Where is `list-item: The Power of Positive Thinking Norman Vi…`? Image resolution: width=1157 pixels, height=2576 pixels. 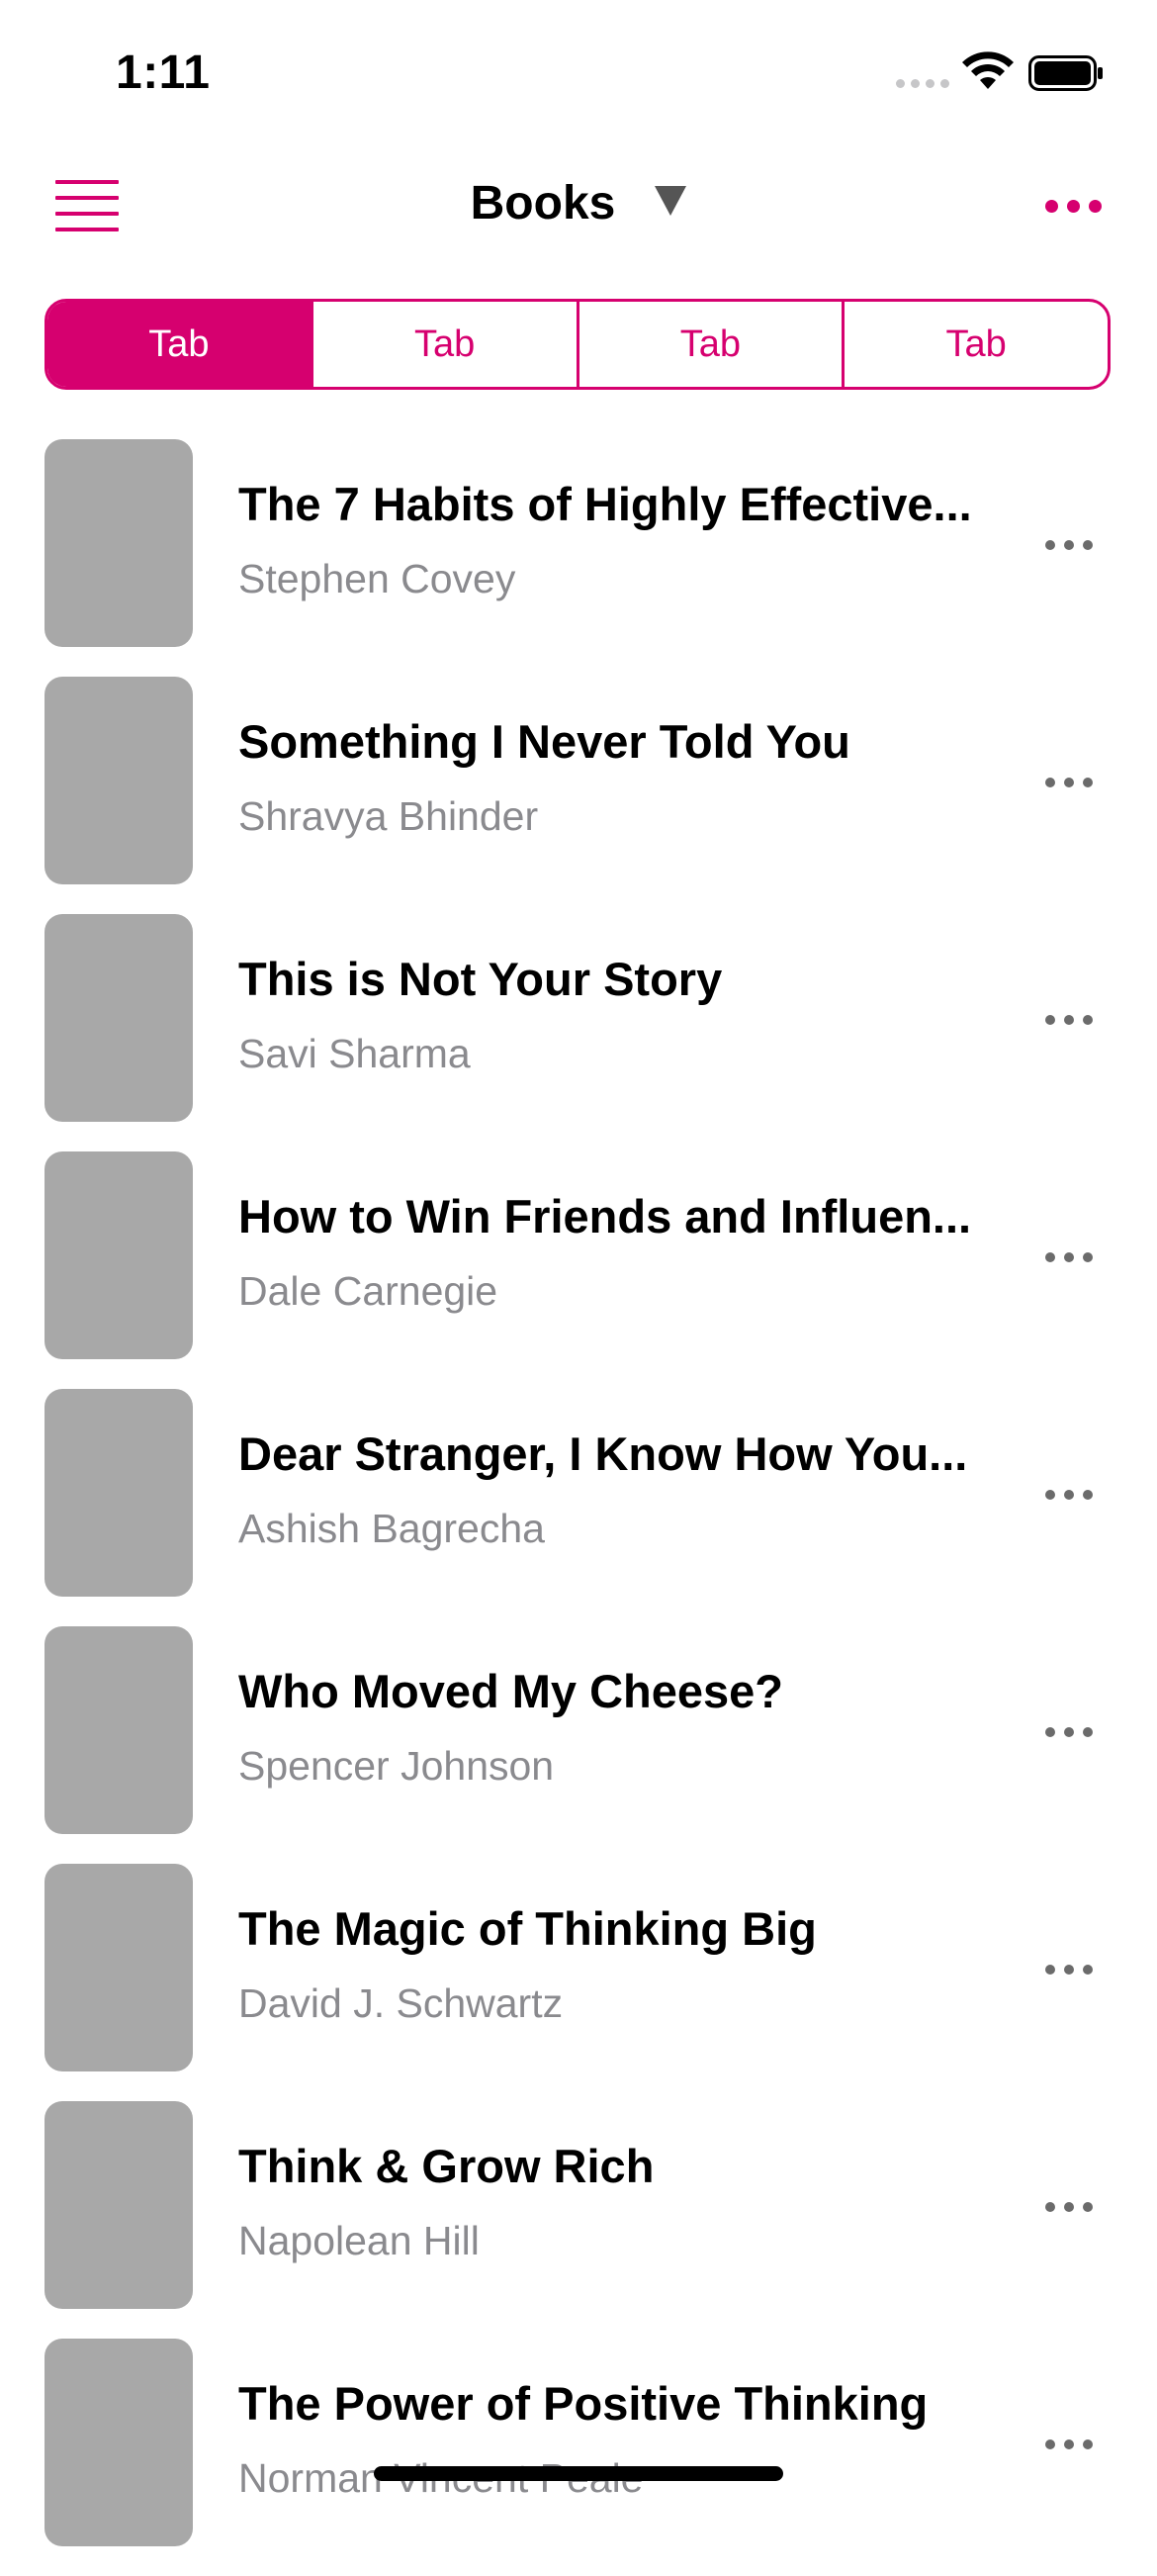 list-item: The Power of Positive Thinking Norman Vi… is located at coordinates (578, 2458).